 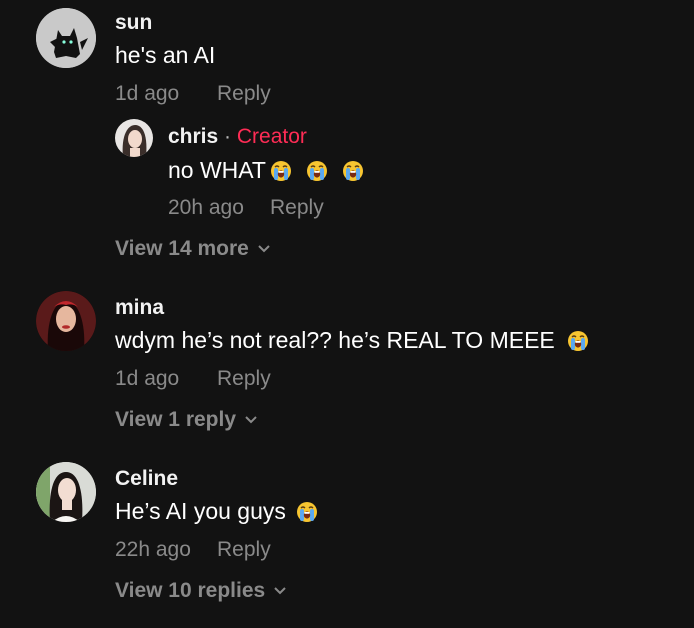 I want to click on reply-text-row: no WHAT, so click(x=266, y=170).